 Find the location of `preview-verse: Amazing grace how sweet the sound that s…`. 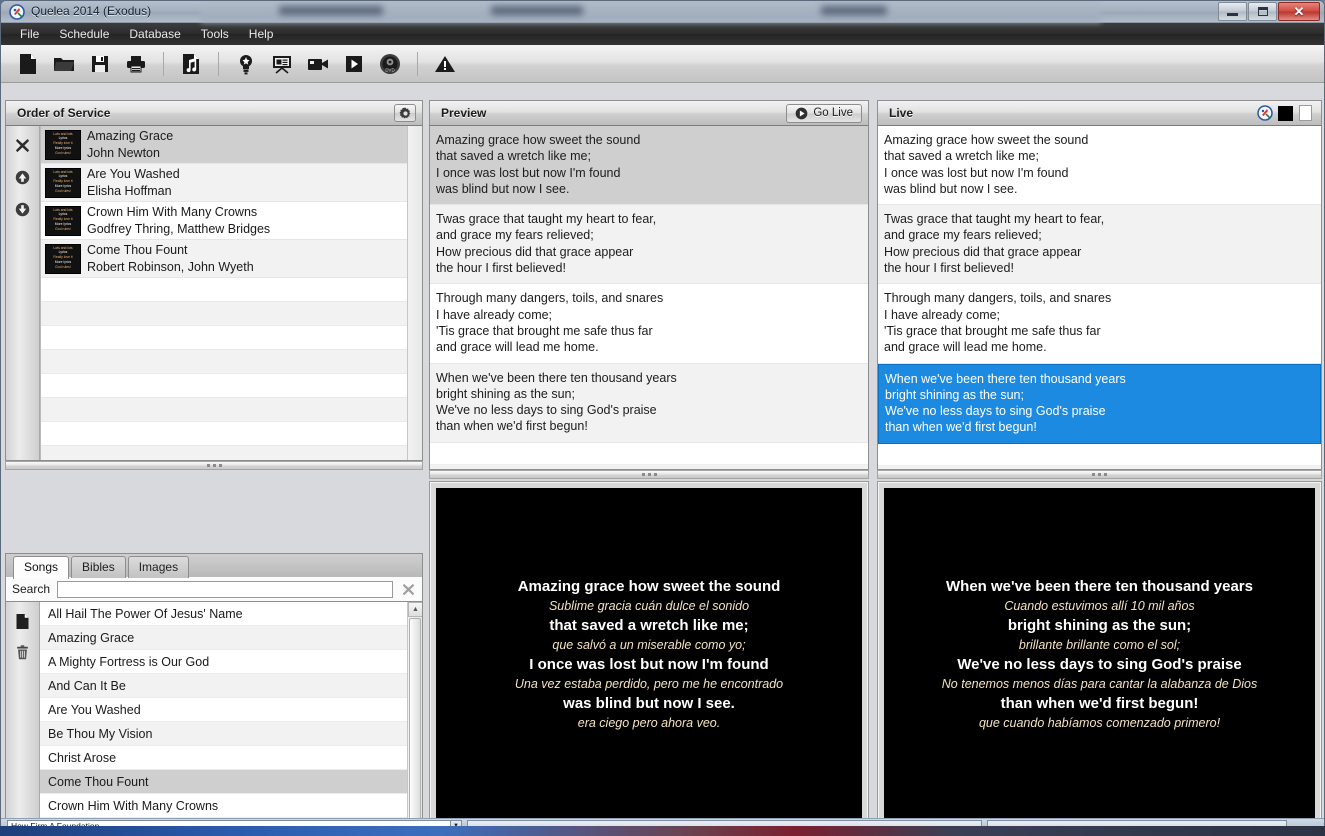

preview-verse: Amazing grace how sweet the sound that s… is located at coordinates (649, 166).